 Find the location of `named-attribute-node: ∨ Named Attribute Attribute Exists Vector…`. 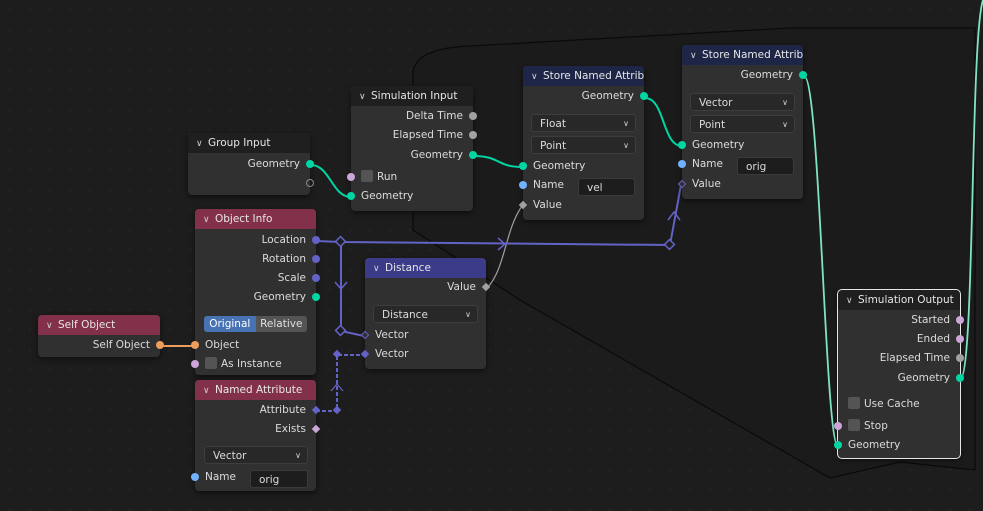

named-attribute-node: ∨ Named Attribute Attribute Exists Vector… is located at coordinates (256, 435).